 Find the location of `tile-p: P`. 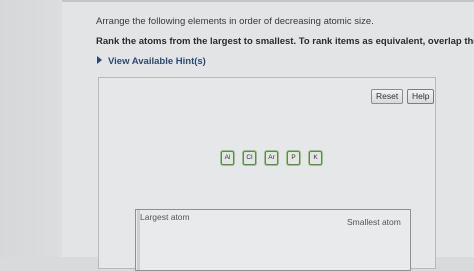

tile-p: P is located at coordinates (293, 158).